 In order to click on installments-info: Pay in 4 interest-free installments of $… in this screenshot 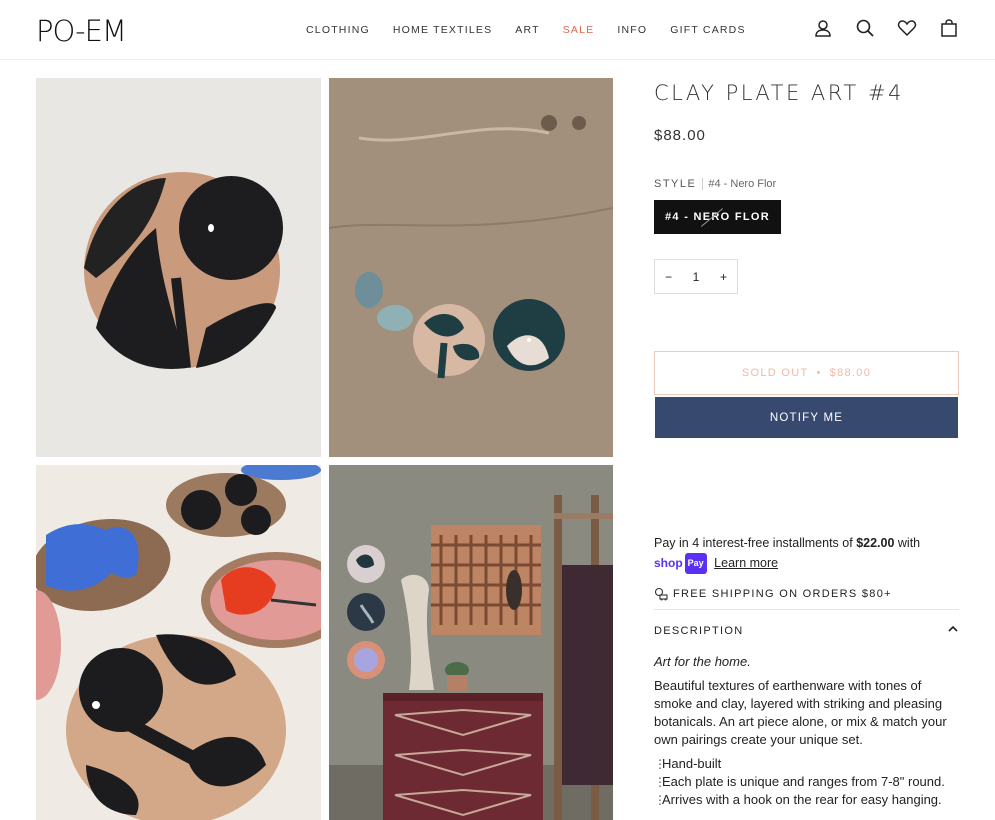, I will do `click(806, 554)`.